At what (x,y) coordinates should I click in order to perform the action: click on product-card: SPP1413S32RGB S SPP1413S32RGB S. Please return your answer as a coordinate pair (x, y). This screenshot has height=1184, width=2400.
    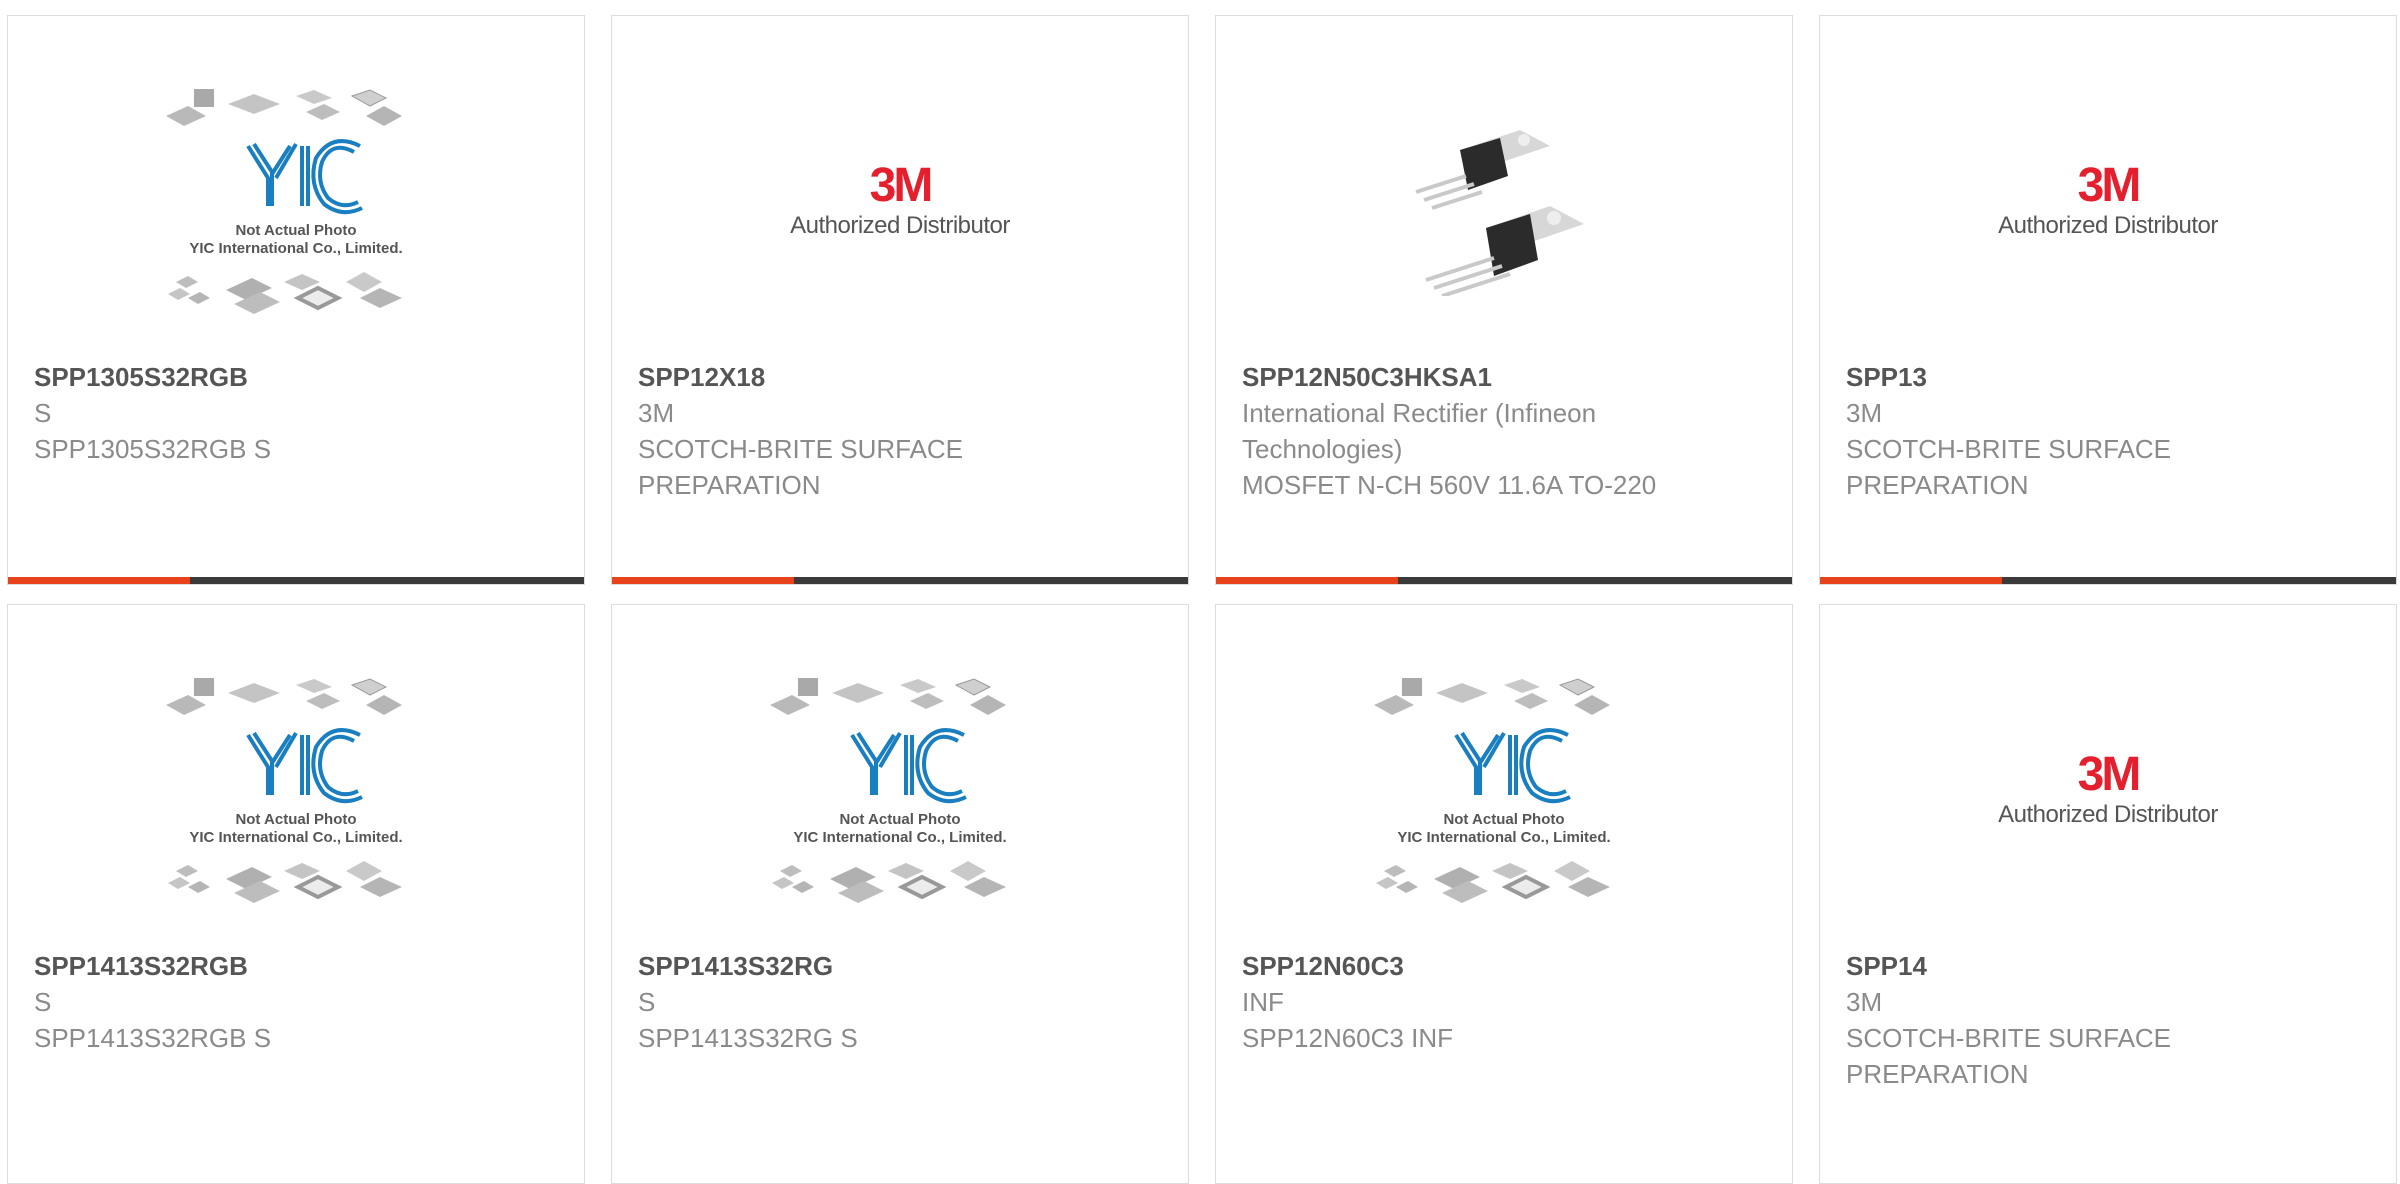
    Looking at the image, I should click on (296, 894).